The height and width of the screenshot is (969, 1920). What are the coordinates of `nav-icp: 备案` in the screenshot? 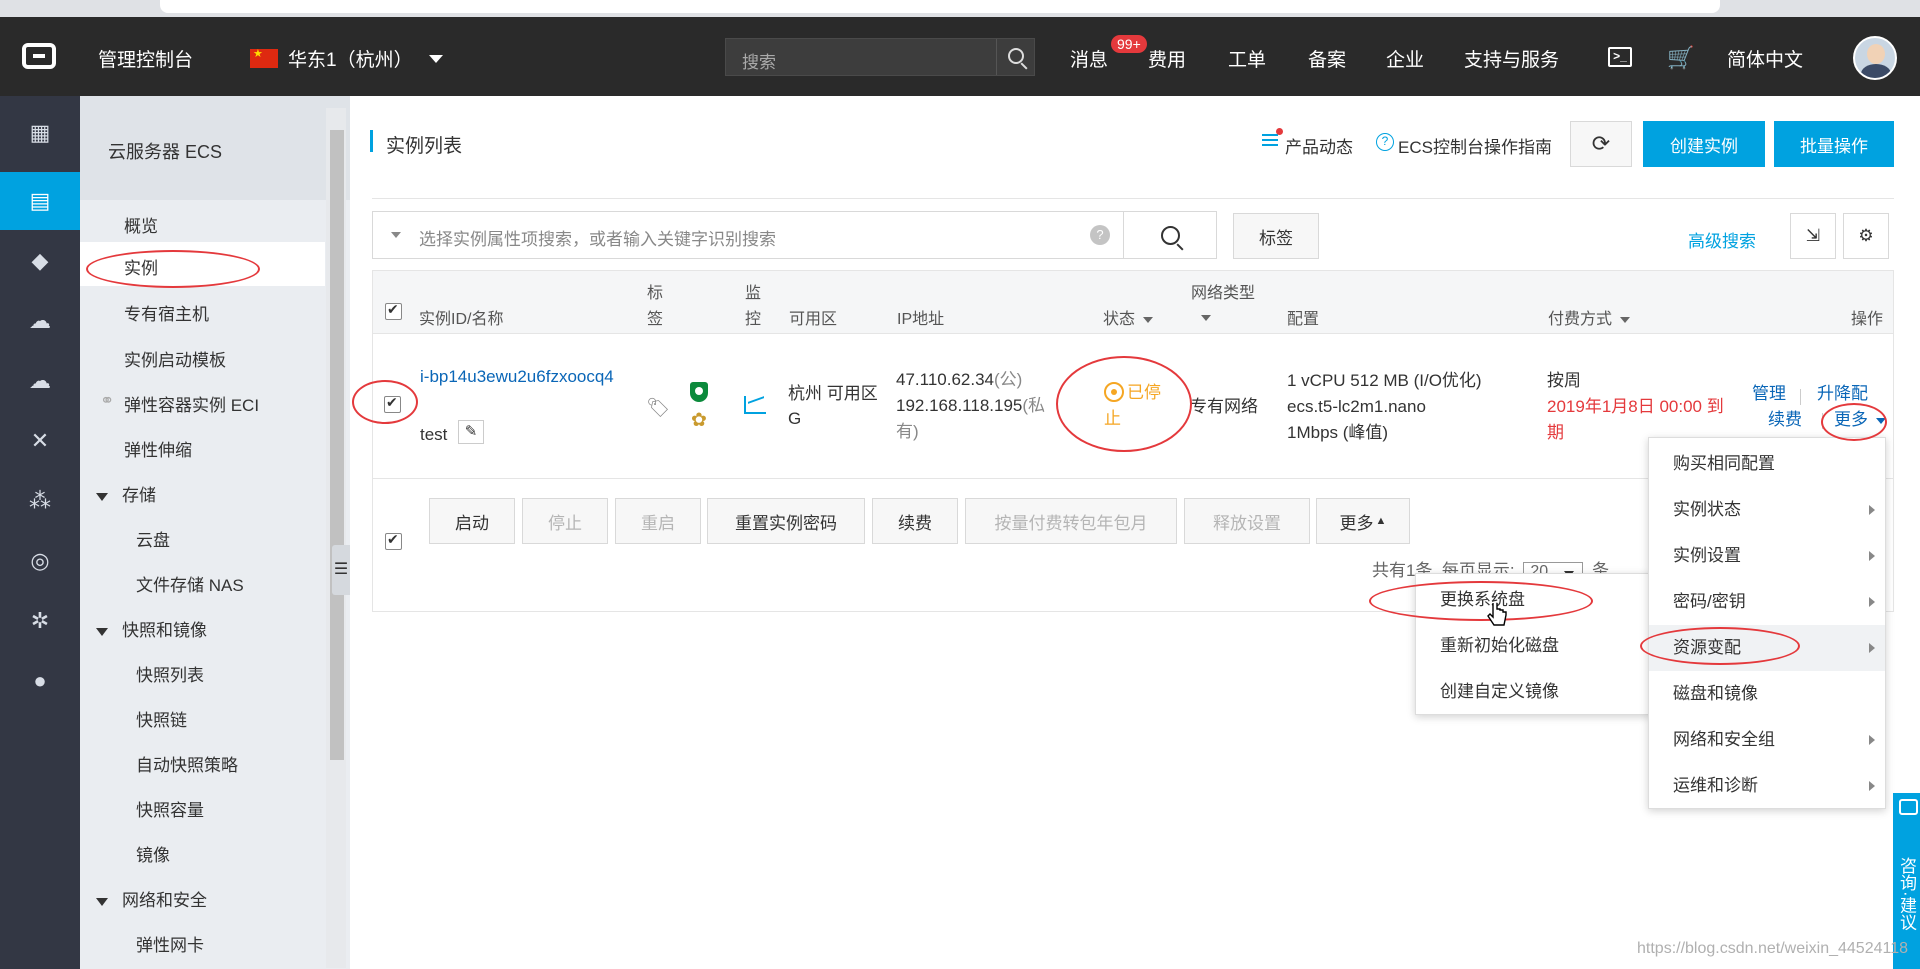 It's located at (1327, 58).